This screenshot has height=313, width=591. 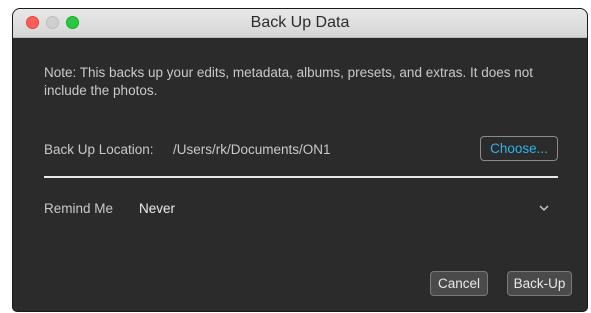 What do you see at coordinates (544, 208) in the screenshot?
I see `chevron-down-icon` at bounding box center [544, 208].